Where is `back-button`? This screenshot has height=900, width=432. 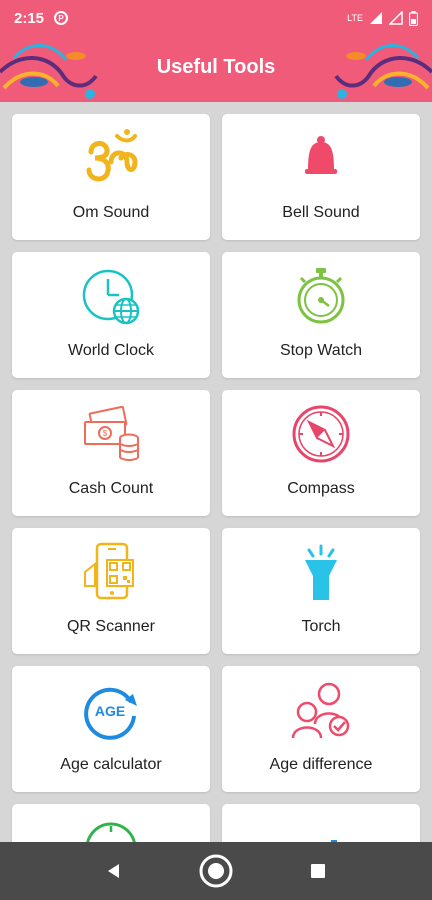
back-button is located at coordinates (114, 871).